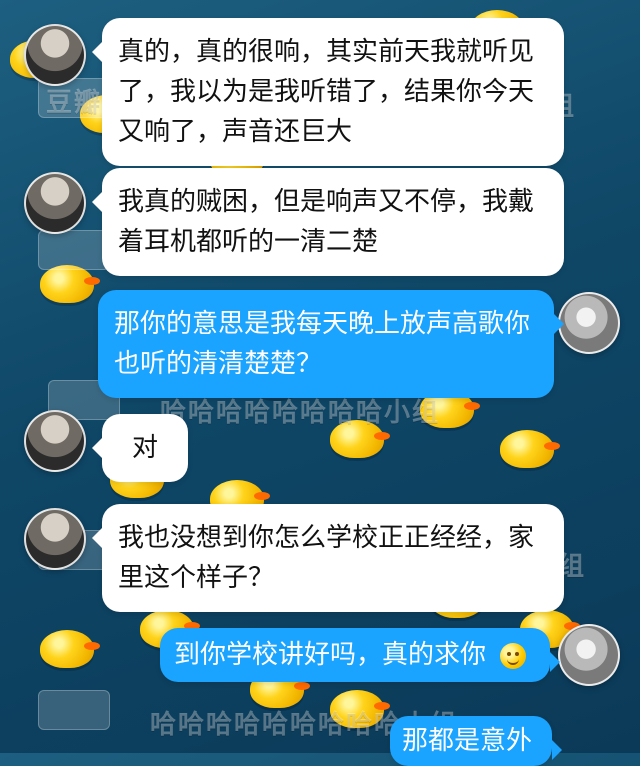 This screenshot has width=640, height=766. Describe the element at coordinates (467, 741) in the screenshot. I see `message-text: 那都是意外` at that location.